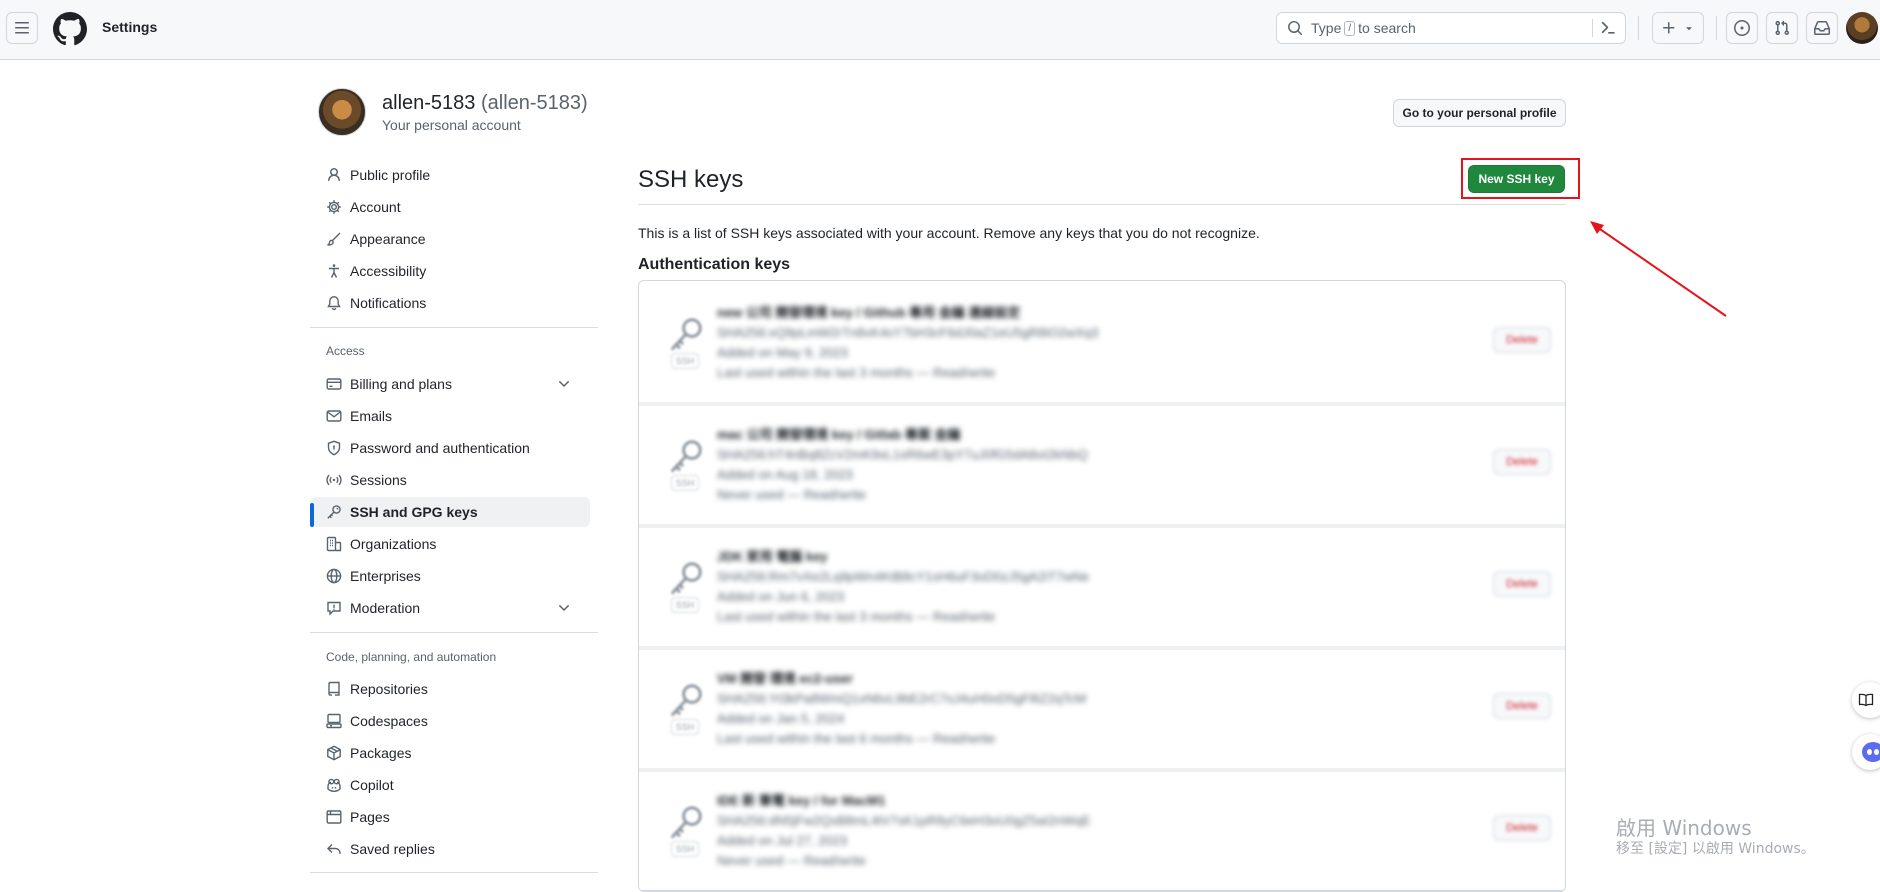 The width and height of the screenshot is (1880, 892). I want to click on copilot-icon, so click(334, 785).